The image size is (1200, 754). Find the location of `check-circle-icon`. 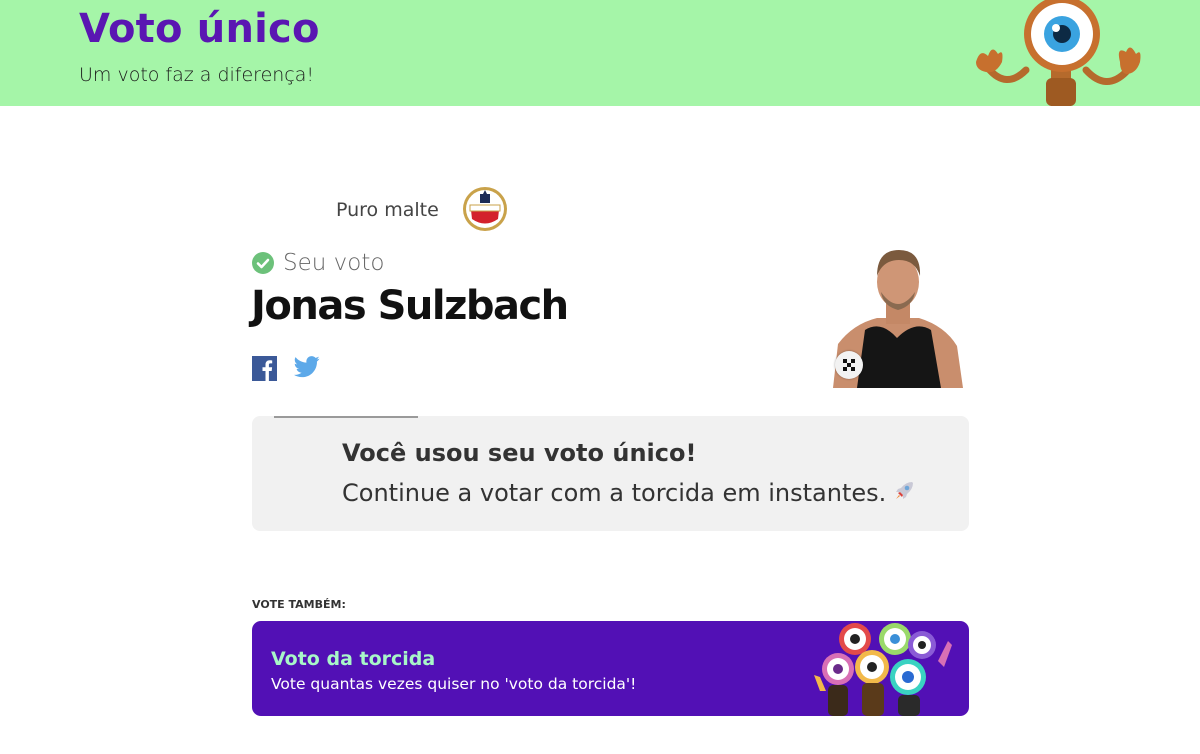

check-circle-icon is located at coordinates (263, 263).